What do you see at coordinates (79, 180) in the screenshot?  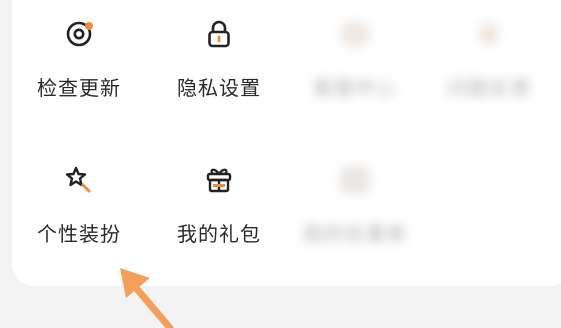 I see `sparkle-wand-icon` at bounding box center [79, 180].